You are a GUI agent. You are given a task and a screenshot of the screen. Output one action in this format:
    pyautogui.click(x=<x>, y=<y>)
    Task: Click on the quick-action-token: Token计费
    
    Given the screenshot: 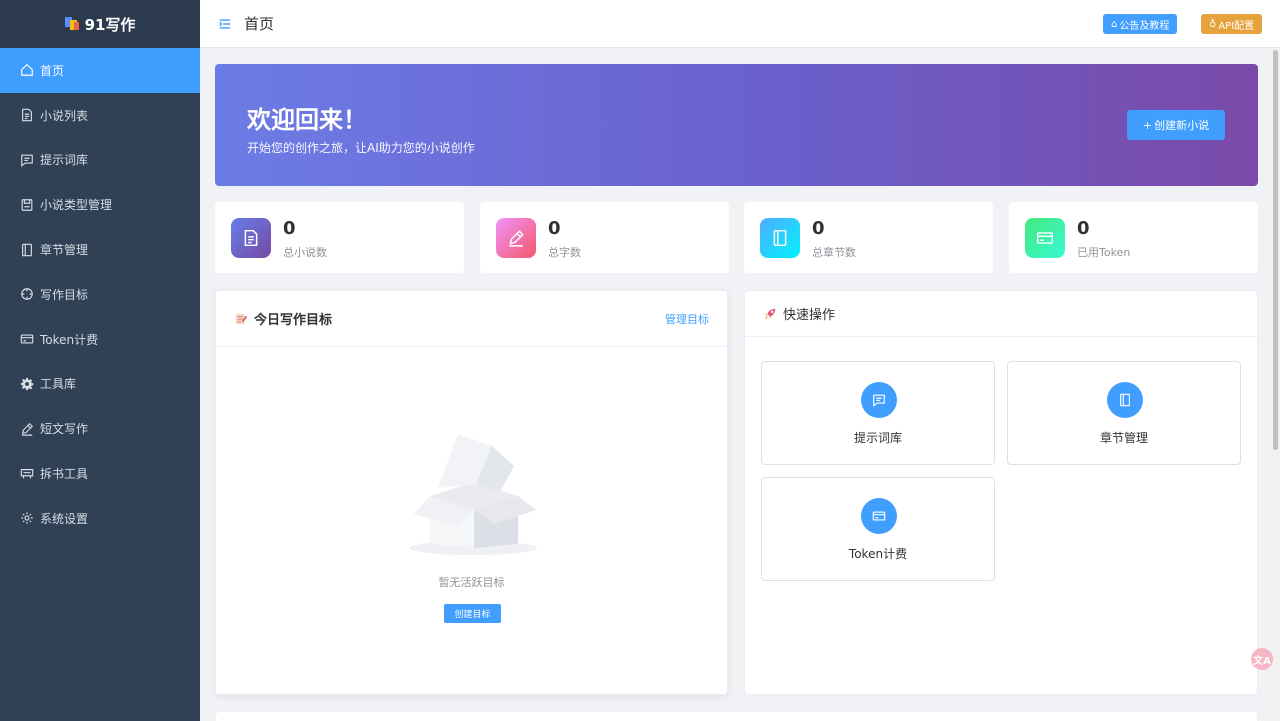 What is the action you would take?
    pyautogui.click(x=878, y=529)
    